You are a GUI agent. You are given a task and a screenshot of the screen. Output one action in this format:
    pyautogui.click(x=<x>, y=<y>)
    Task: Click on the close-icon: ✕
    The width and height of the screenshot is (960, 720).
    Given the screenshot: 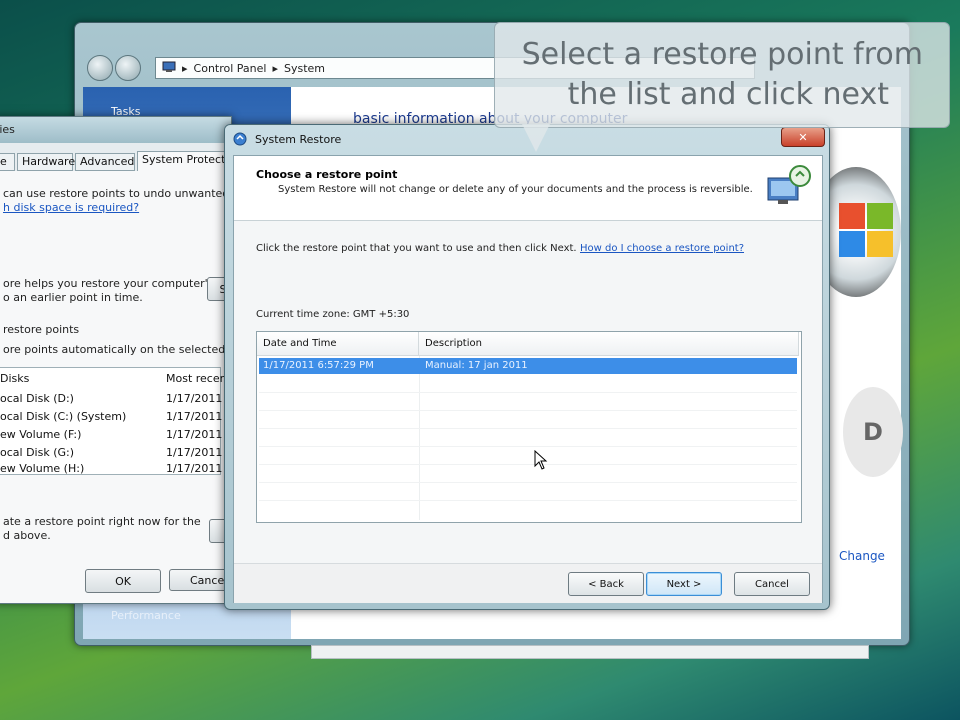 What is the action you would take?
    pyautogui.click(x=803, y=137)
    